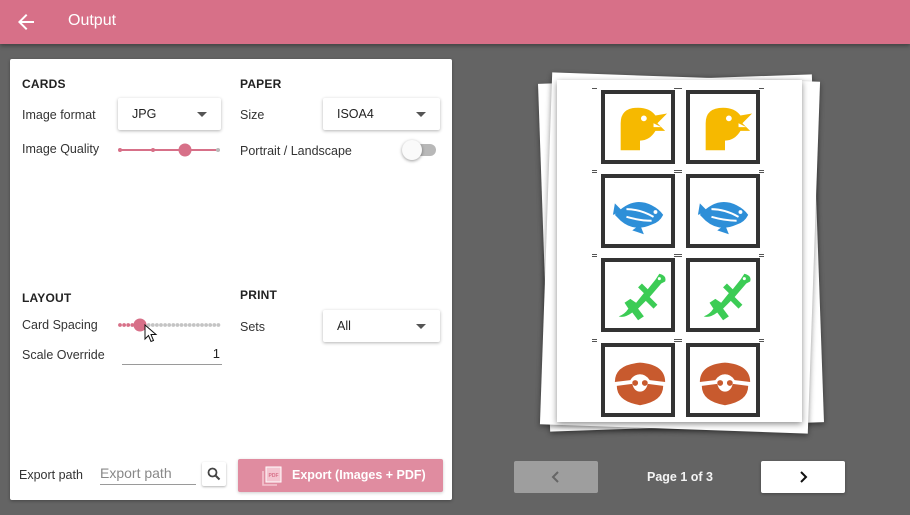 This screenshot has height=515, width=910. I want to click on orientation-label: Portrait / Landscape, so click(296, 151).